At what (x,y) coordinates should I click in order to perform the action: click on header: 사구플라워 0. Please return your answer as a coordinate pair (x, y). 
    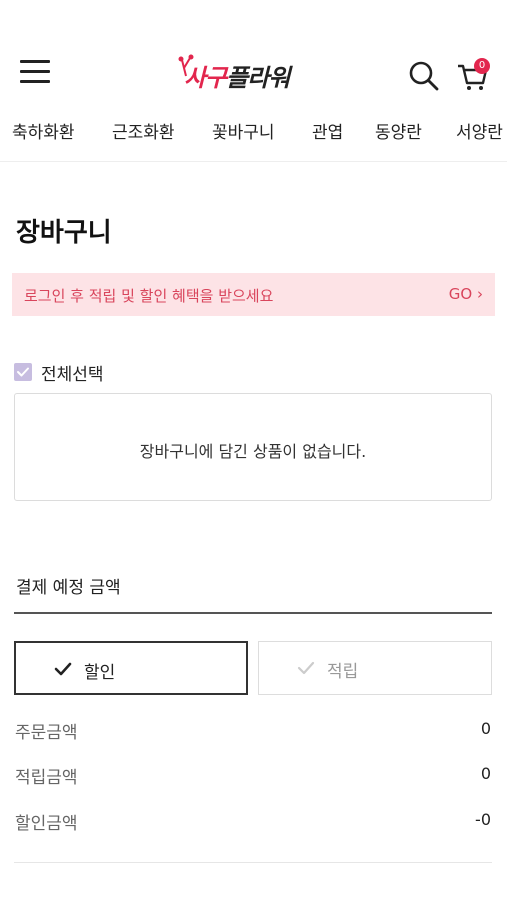
    Looking at the image, I should click on (253, 55).